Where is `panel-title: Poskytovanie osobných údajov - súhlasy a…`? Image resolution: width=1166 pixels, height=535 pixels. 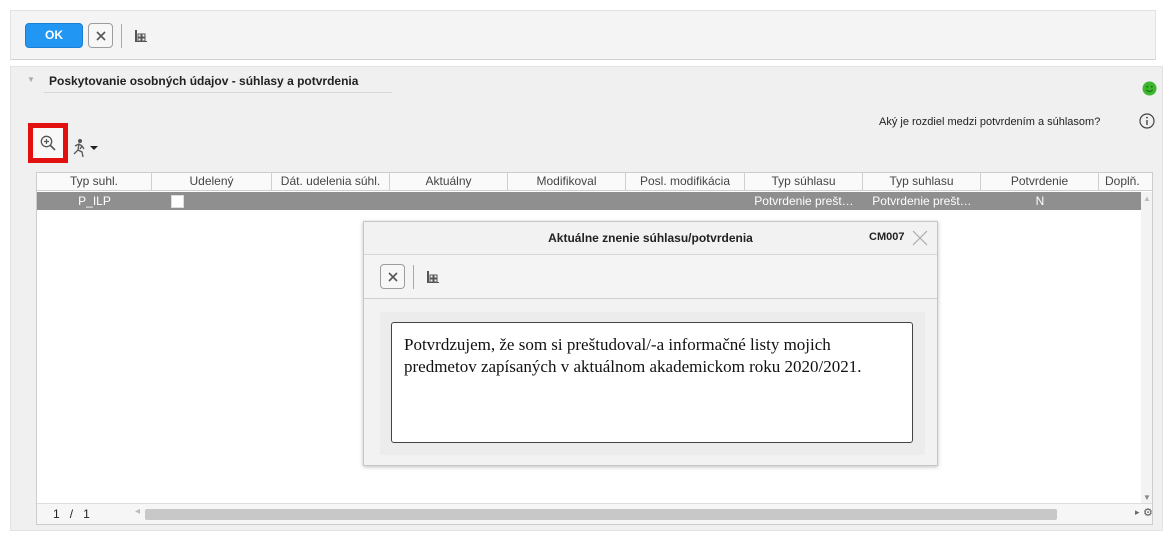
panel-title: Poskytovanie osobných údajov - súhlasy a… is located at coordinates (204, 81).